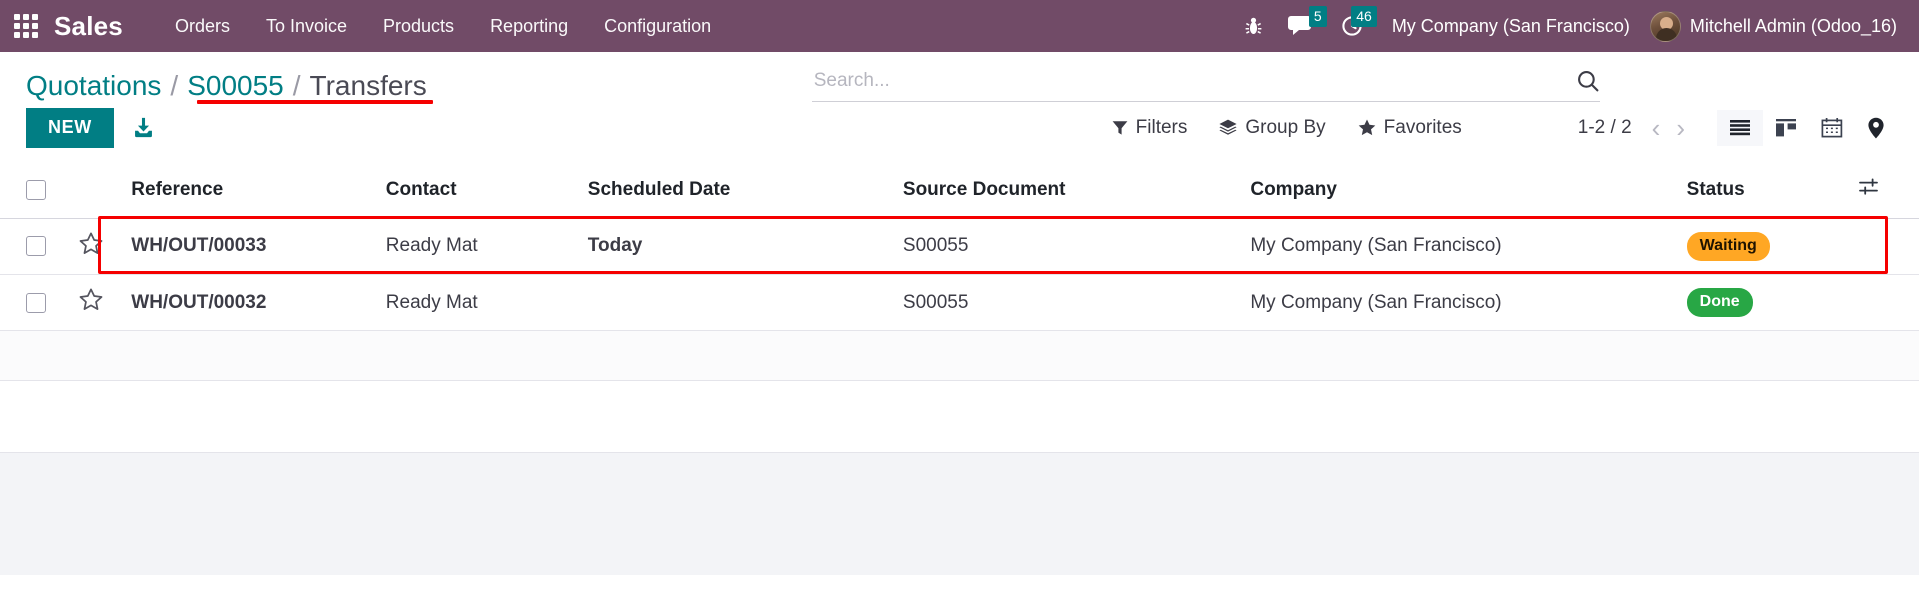 This screenshot has width=1919, height=612. What do you see at coordinates (529, 26) in the screenshot?
I see `menu-item-reporting: Reporting` at bounding box center [529, 26].